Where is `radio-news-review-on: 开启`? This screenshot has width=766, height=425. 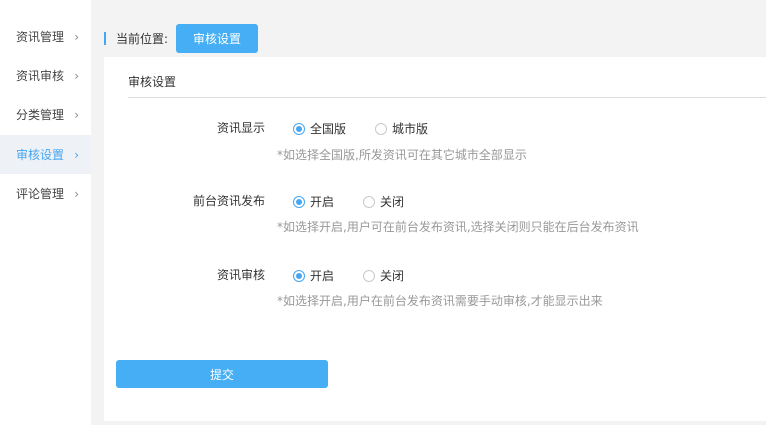
radio-news-review-on: 开启 is located at coordinates (313, 275).